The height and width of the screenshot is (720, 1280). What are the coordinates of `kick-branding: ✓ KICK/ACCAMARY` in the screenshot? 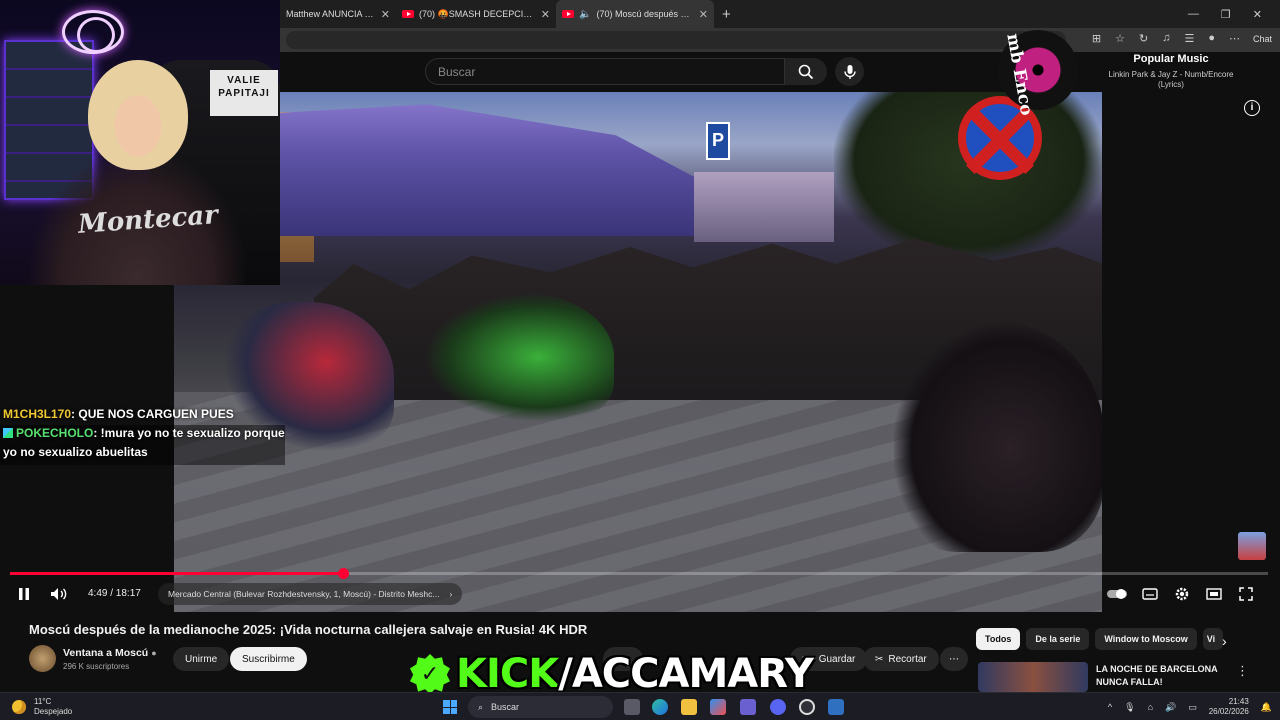 It's located at (612, 674).